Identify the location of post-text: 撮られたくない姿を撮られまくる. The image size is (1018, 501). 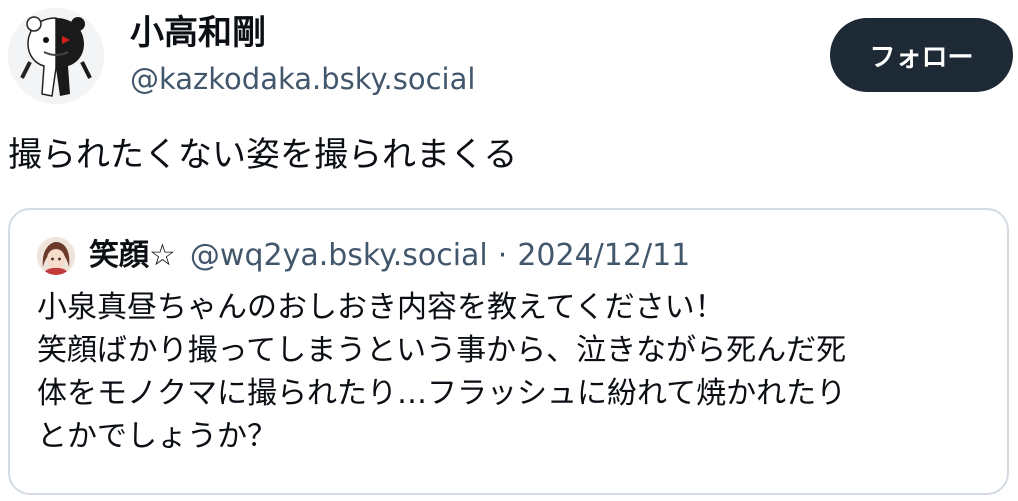
(263, 155).